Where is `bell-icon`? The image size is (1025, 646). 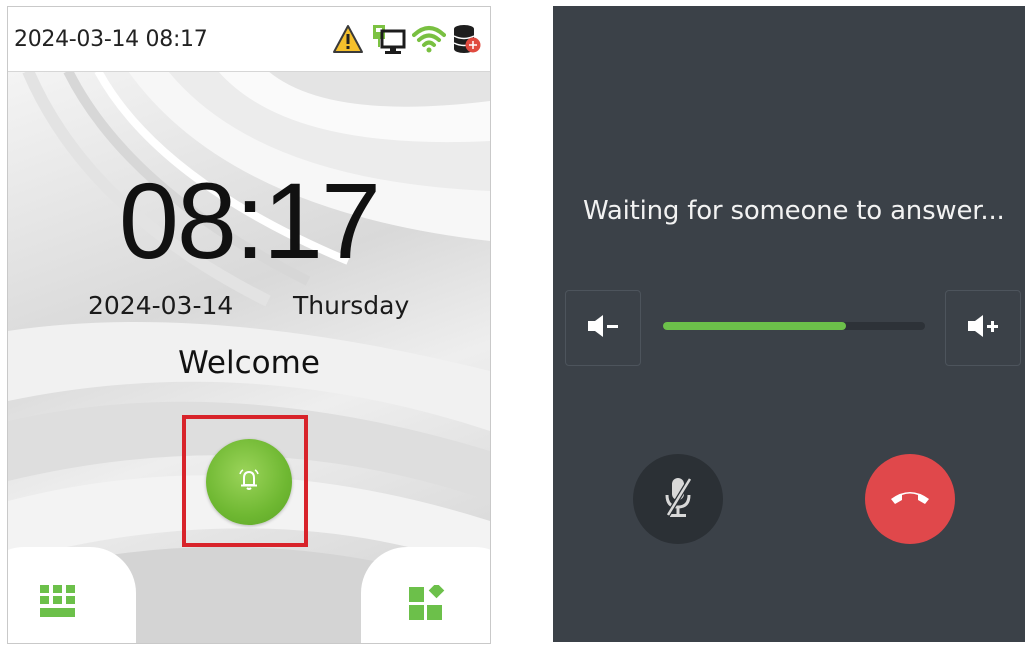 bell-icon is located at coordinates (249, 482).